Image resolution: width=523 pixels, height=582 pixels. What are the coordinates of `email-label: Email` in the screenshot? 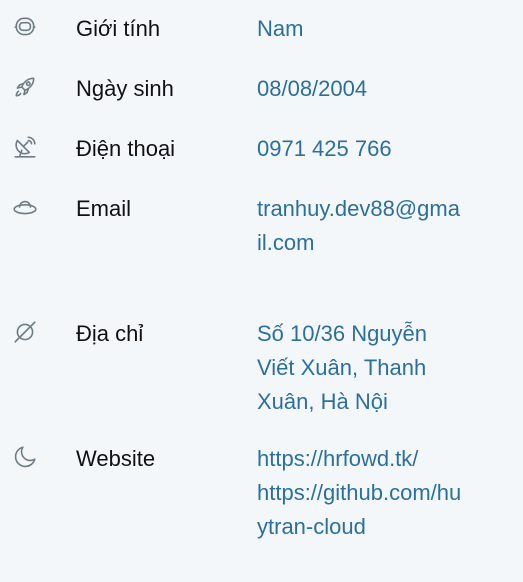 It's located at (104, 208).